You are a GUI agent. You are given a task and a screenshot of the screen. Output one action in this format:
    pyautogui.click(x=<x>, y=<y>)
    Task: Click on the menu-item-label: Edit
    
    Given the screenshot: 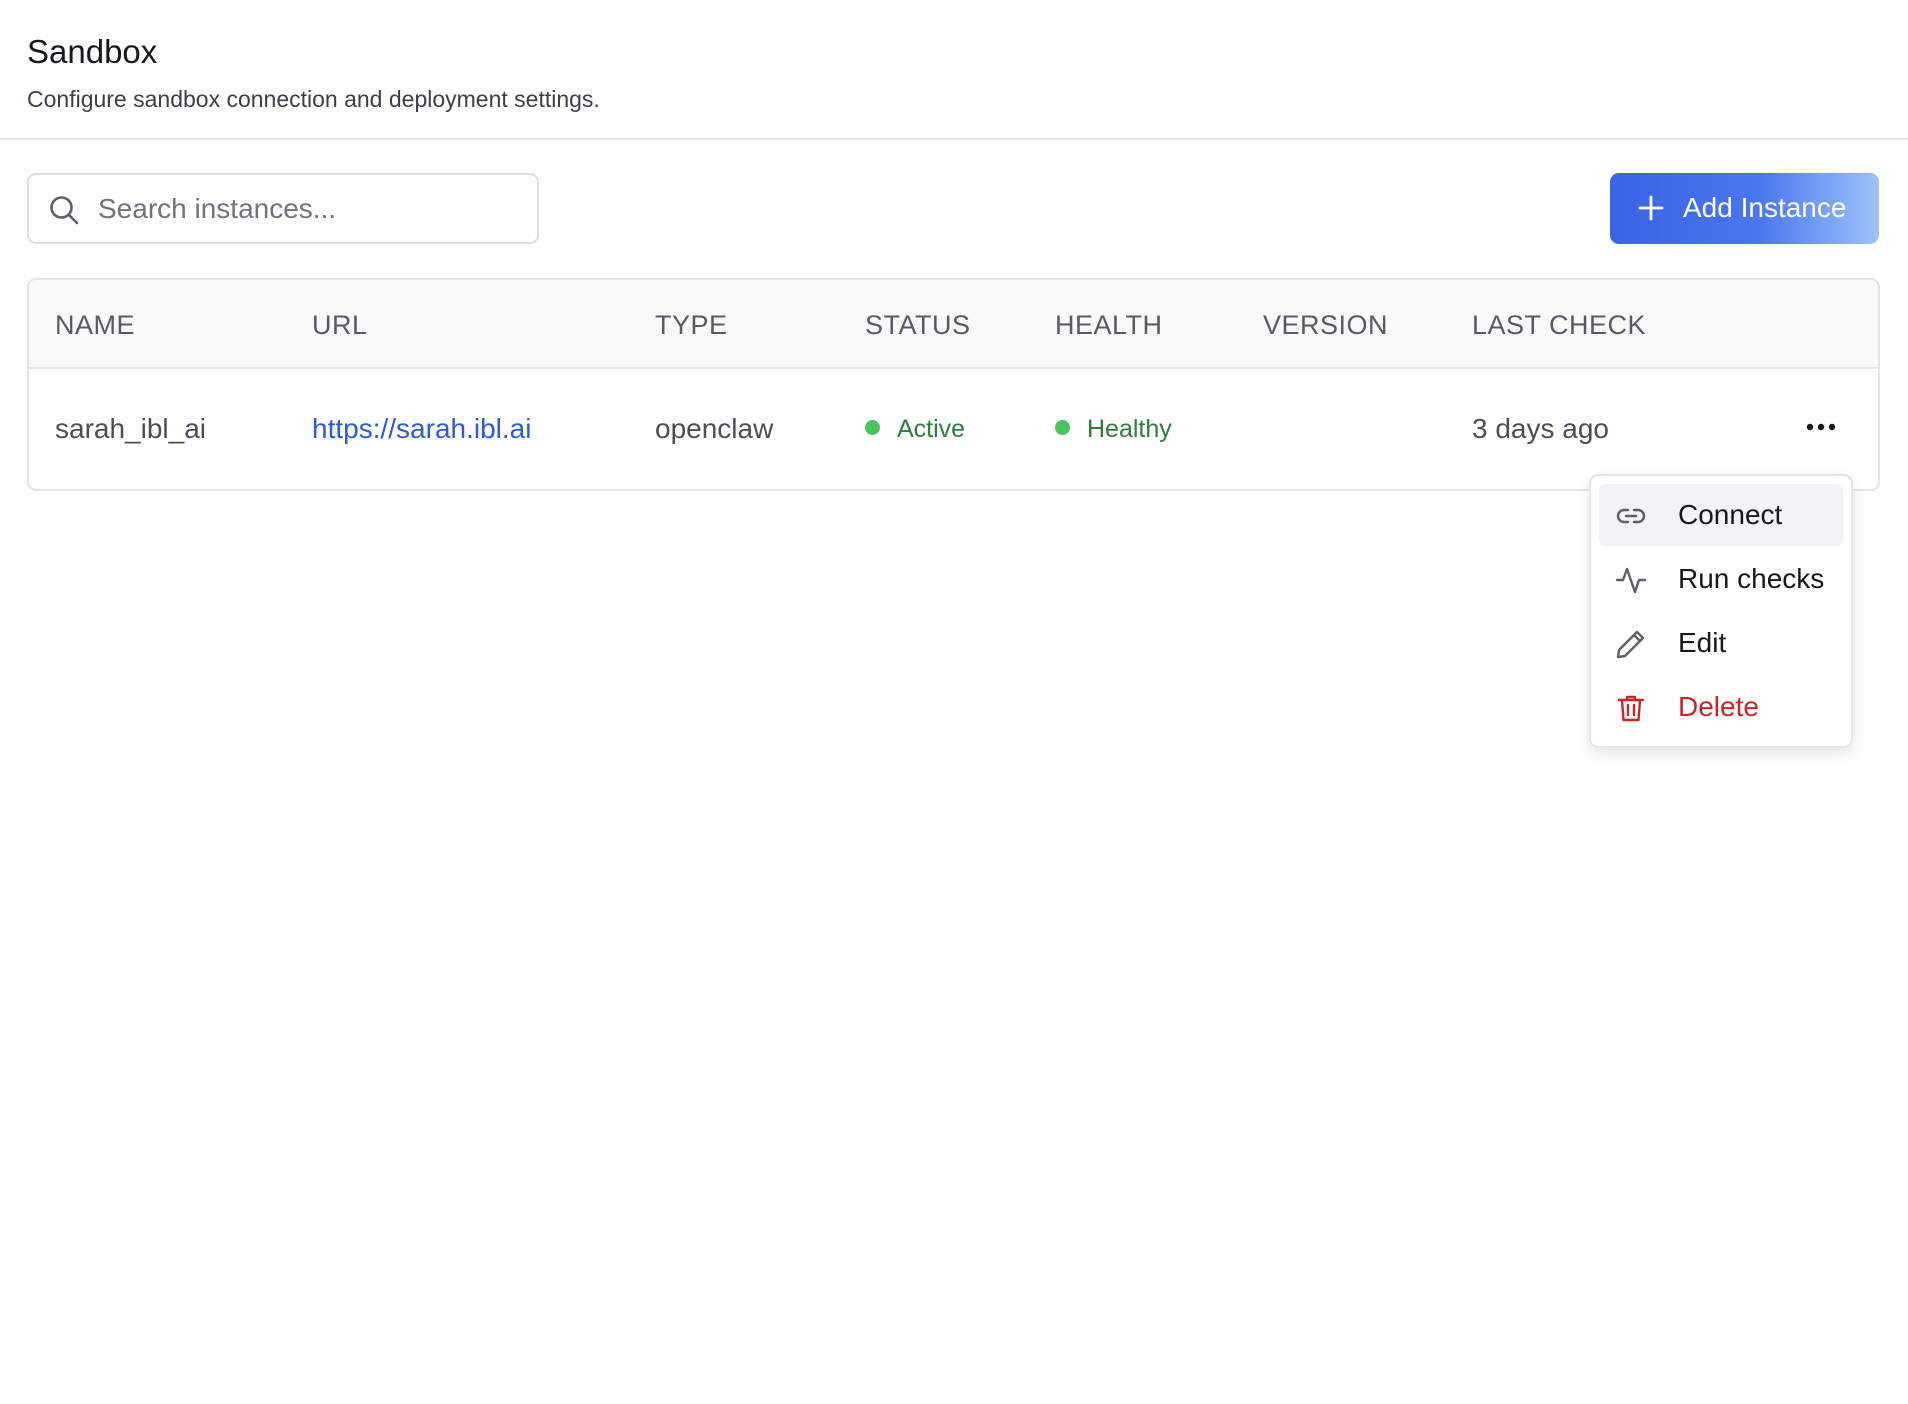 What is the action you would take?
    pyautogui.click(x=1702, y=642)
    